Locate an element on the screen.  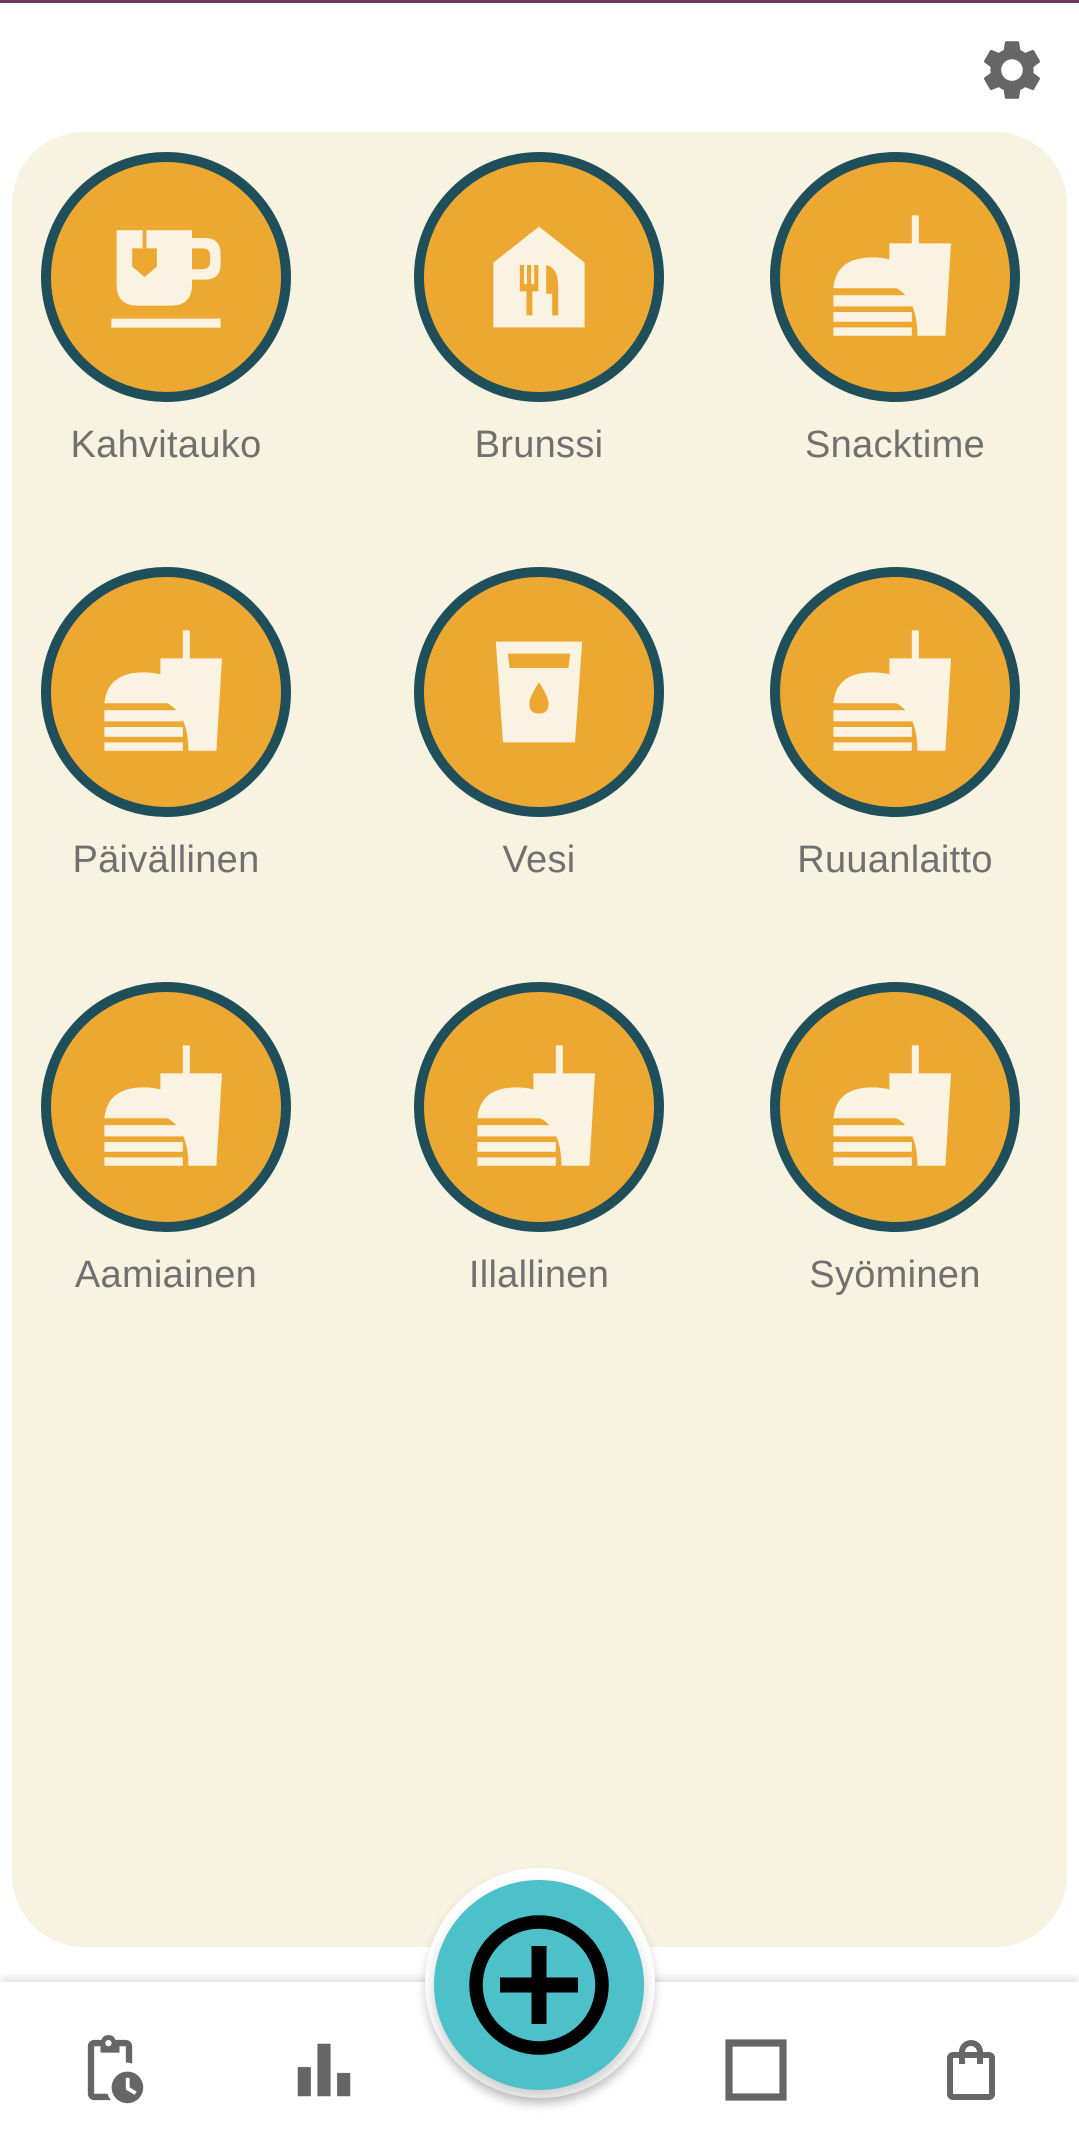
activity-aamiainen: Aamiainen is located at coordinates (166, 1152).